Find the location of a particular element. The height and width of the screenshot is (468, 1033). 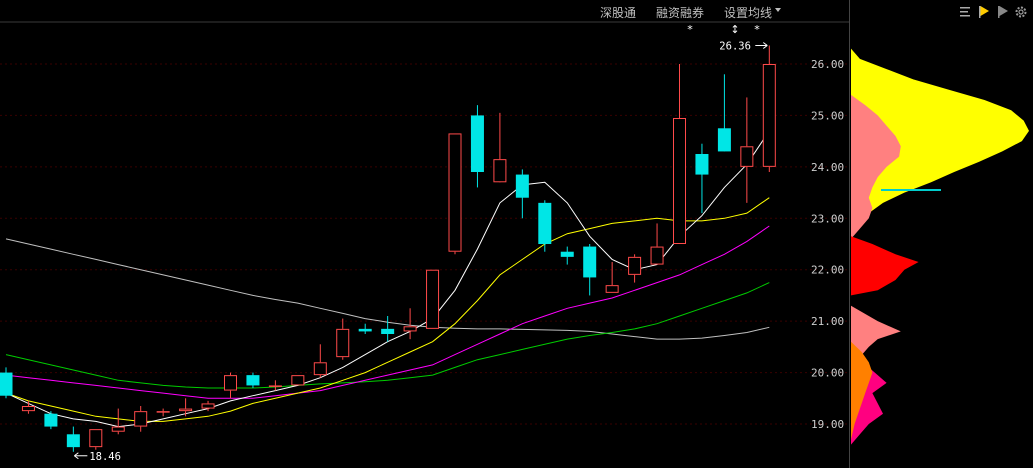

gear-icon is located at coordinates (1021, 11).